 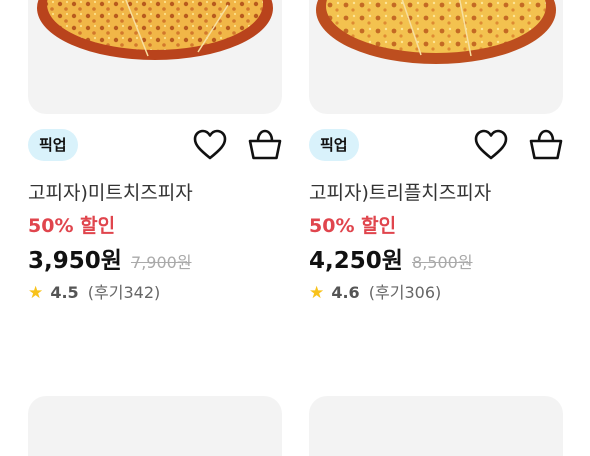 I want to click on review-count: (후기342), so click(x=124, y=292).